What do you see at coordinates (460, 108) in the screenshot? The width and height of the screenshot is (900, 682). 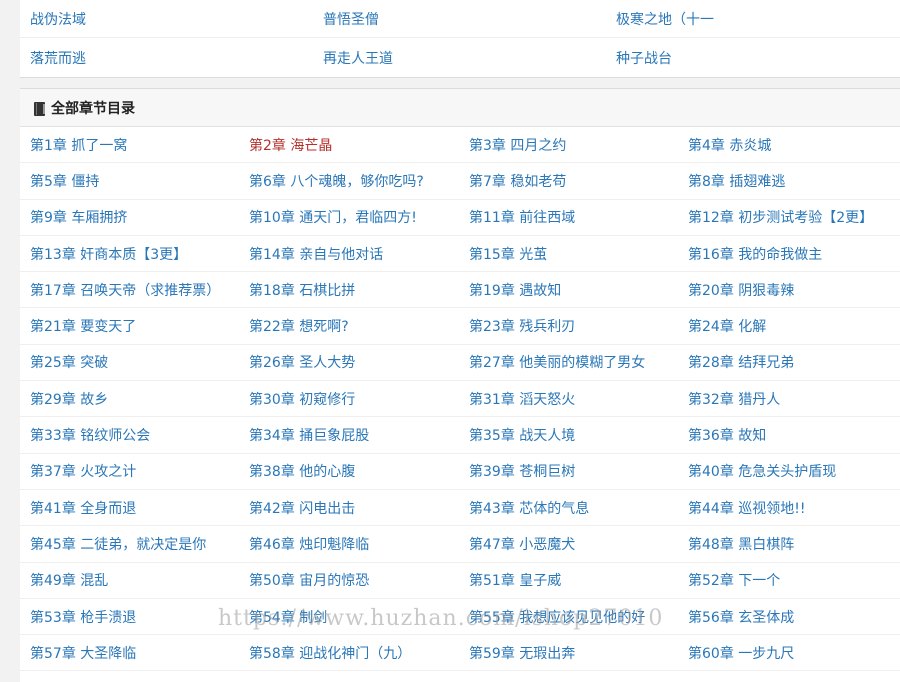 I see `panel-header: 全部章节目录` at bounding box center [460, 108].